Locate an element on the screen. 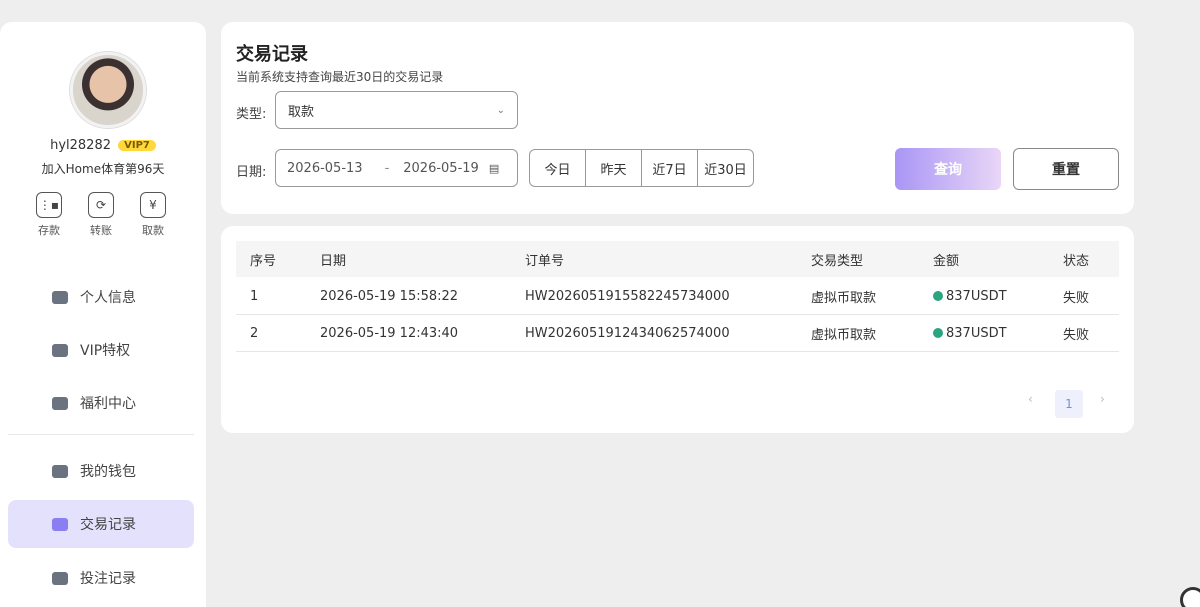 Image resolution: width=1200 pixels, height=607 pixels. date-end: 2026-05-19 is located at coordinates (441, 168).